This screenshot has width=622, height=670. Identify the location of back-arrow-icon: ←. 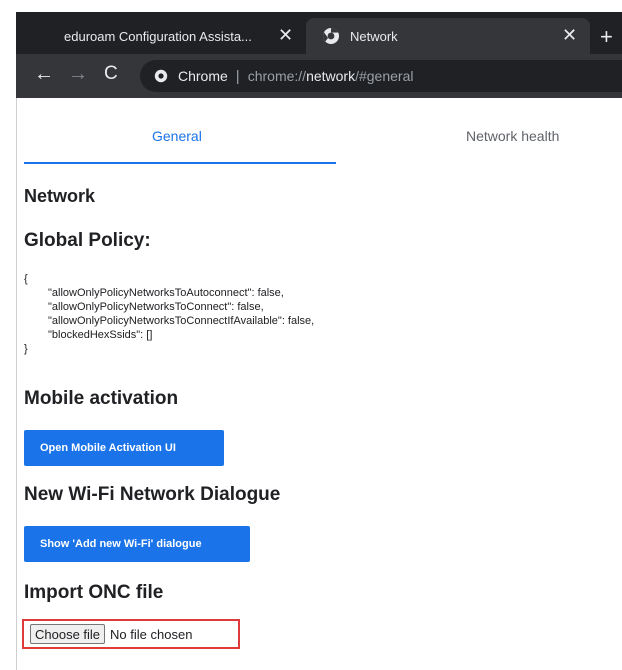
(44, 74).